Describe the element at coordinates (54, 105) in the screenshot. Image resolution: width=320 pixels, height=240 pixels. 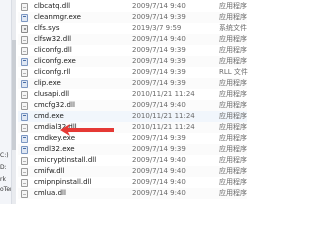
I see `file-name: cmcfg32.dll` at that location.